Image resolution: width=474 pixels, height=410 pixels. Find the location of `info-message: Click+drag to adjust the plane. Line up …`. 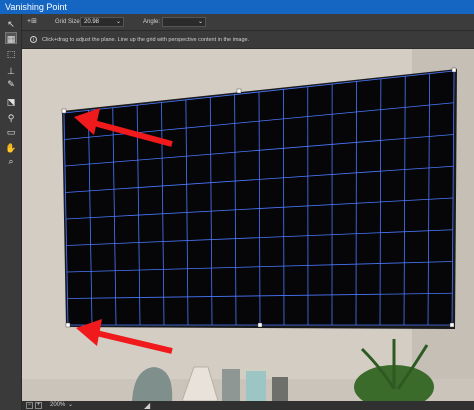

info-message: Click+drag to adjust the plane. Line up … is located at coordinates (146, 40).